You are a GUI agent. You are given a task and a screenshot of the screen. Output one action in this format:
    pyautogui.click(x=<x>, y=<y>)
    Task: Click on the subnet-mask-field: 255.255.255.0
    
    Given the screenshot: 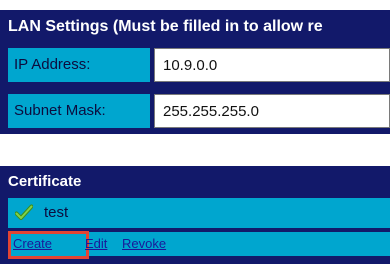 What is the action you would take?
    pyautogui.click(x=272, y=111)
    